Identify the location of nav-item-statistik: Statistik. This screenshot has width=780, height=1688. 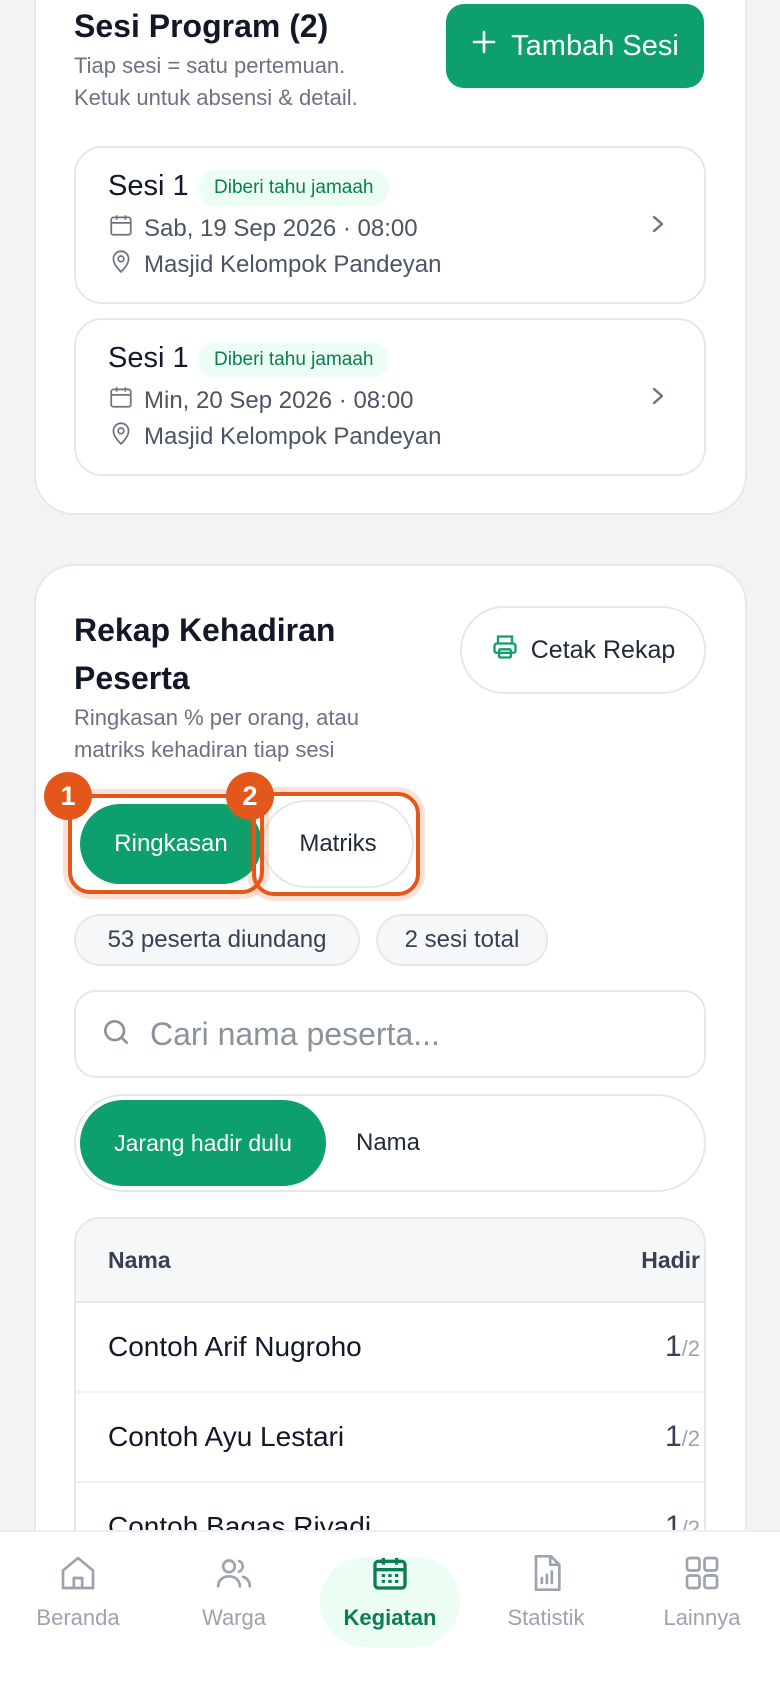
(546, 1592).